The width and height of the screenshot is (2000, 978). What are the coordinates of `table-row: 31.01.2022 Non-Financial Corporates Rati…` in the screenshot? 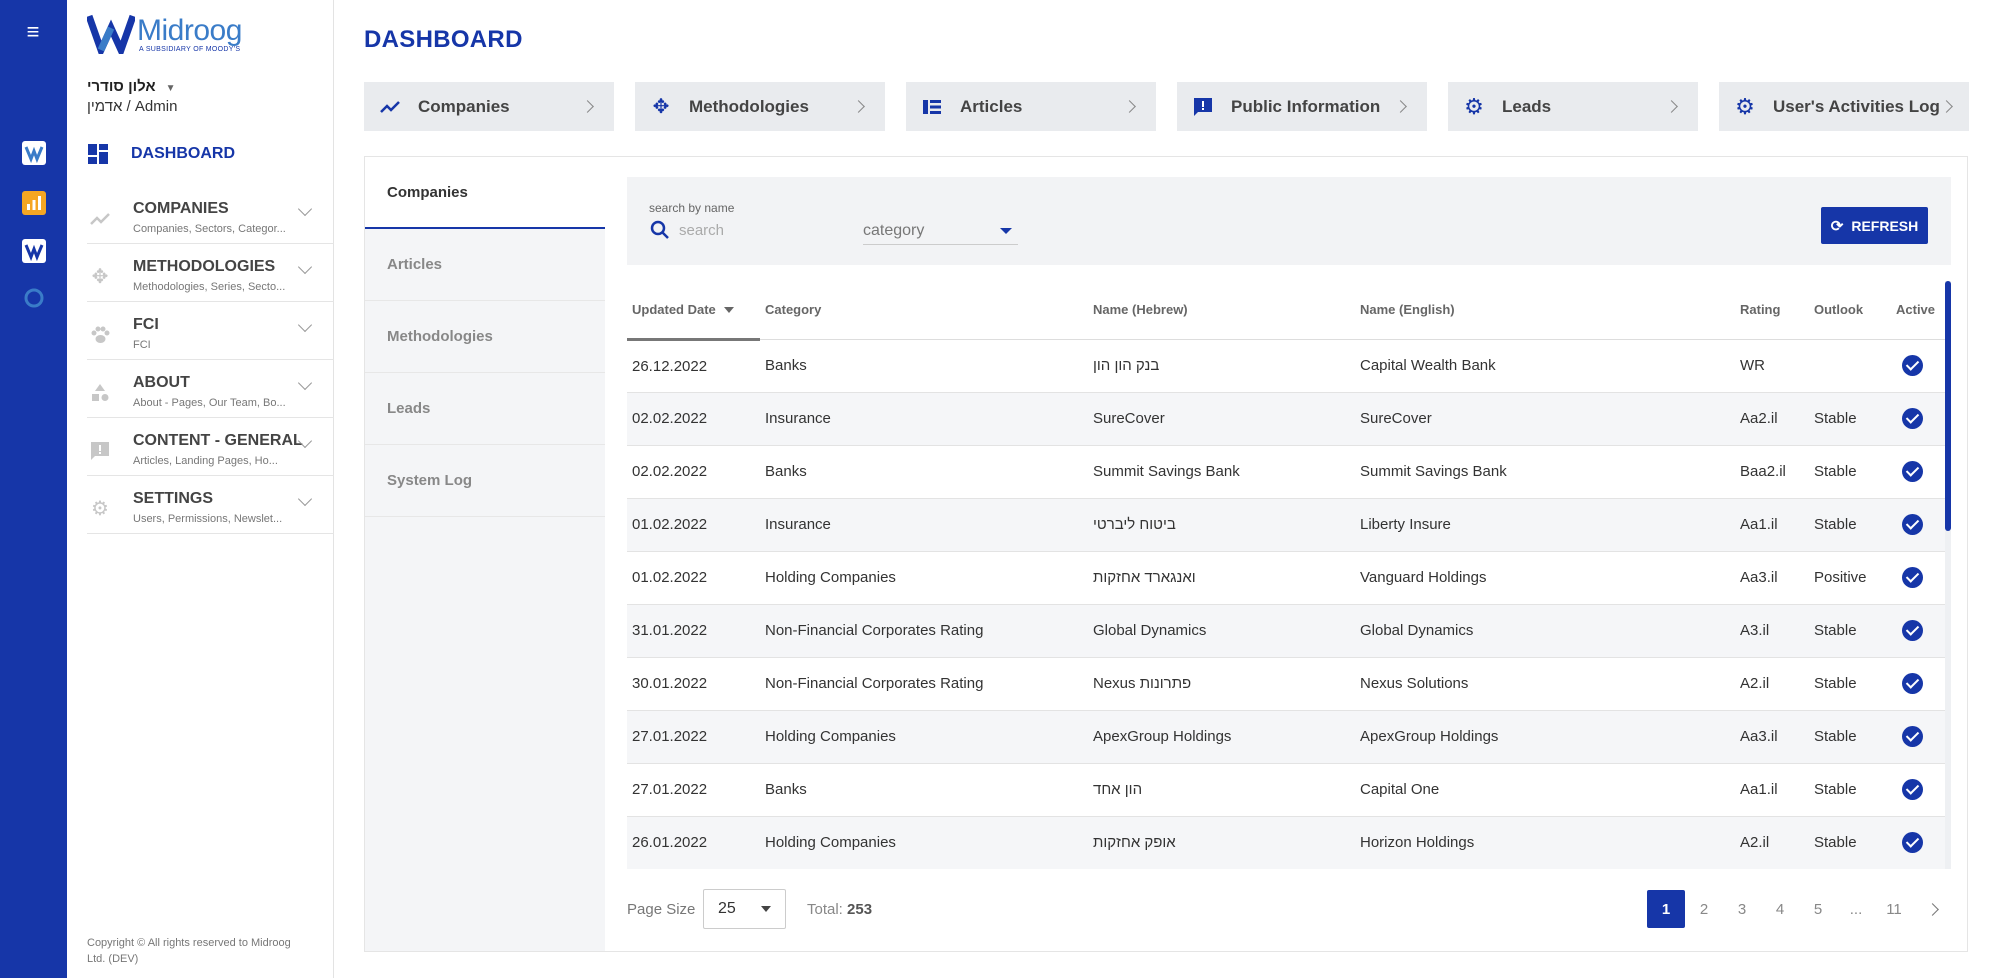 It's located at (1286, 631).